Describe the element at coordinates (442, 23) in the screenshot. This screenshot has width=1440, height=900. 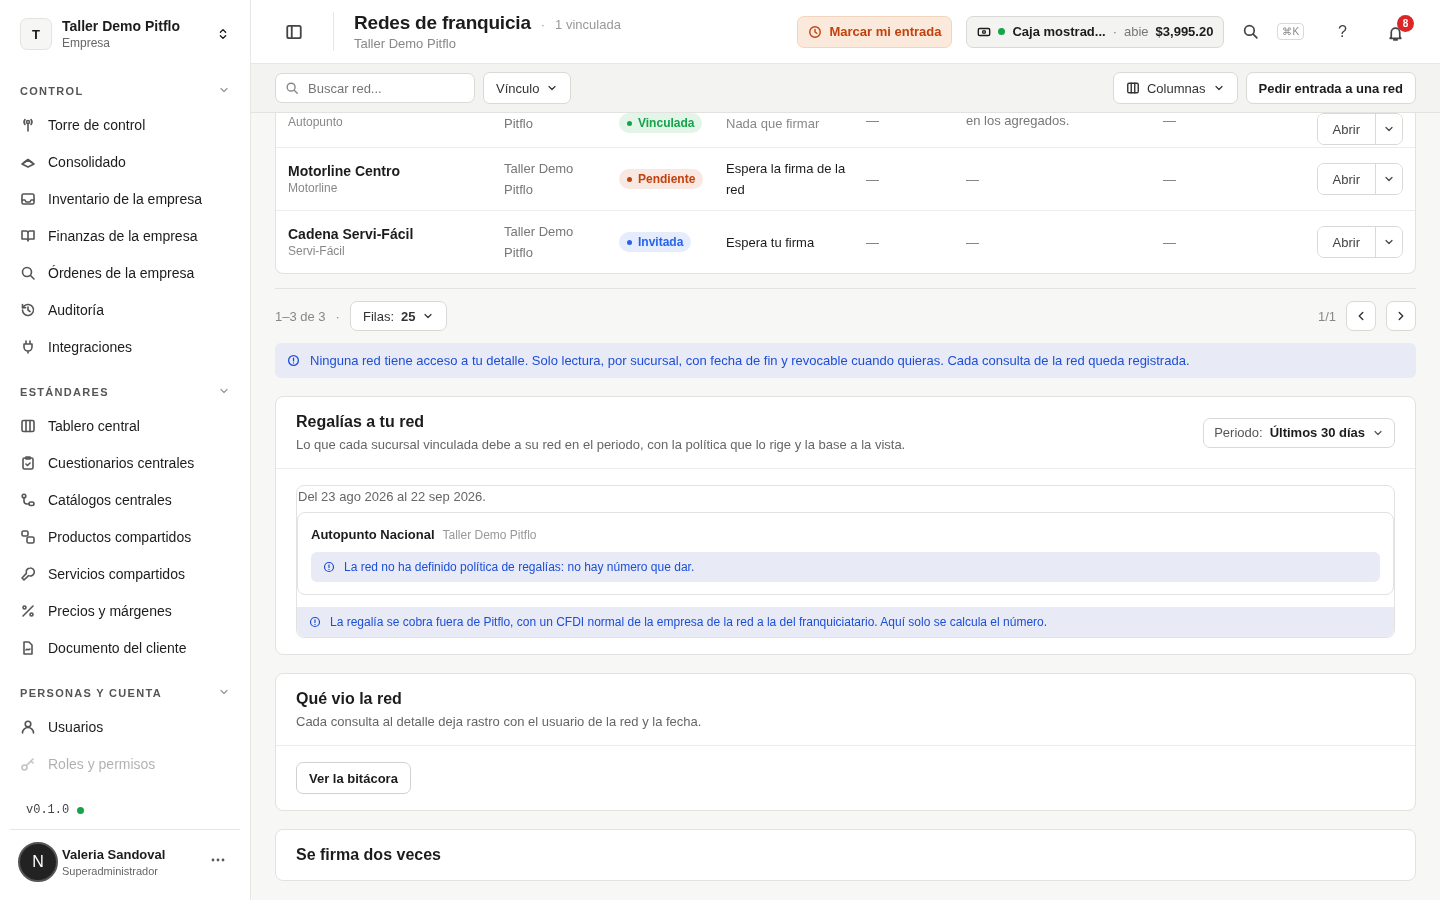
I see `page-title: Redes de franquicia` at that location.